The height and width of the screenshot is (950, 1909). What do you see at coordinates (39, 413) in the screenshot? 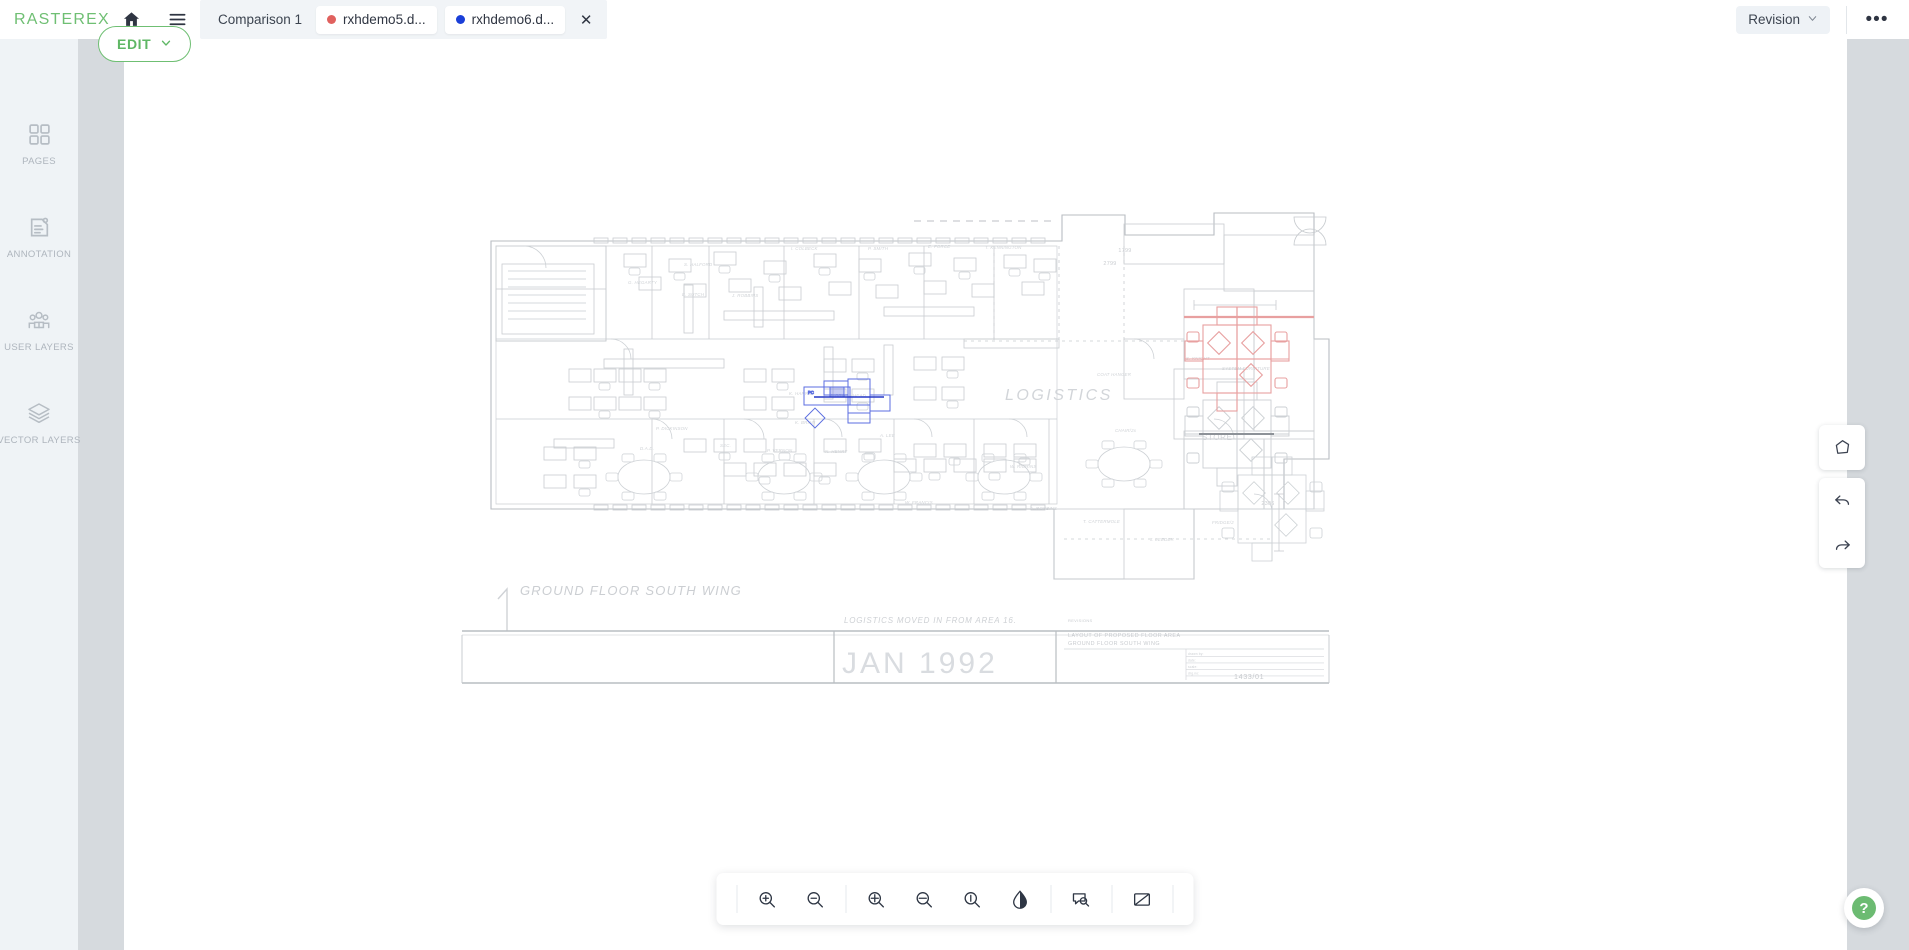
I see `stacked-layers-icon` at bounding box center [39, 413].